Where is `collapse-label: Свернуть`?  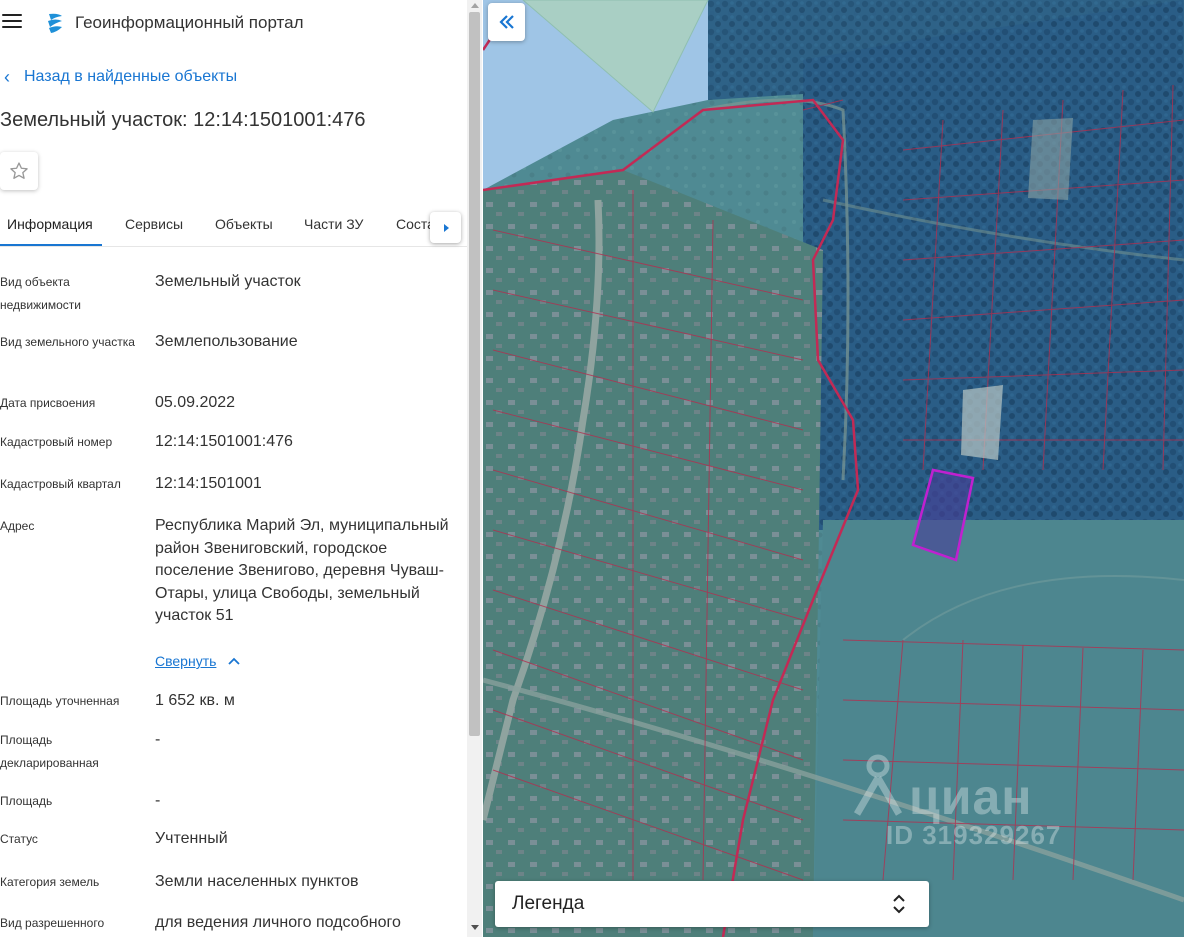 collapse-label: Свернуть is located at coordinates (186, 661).